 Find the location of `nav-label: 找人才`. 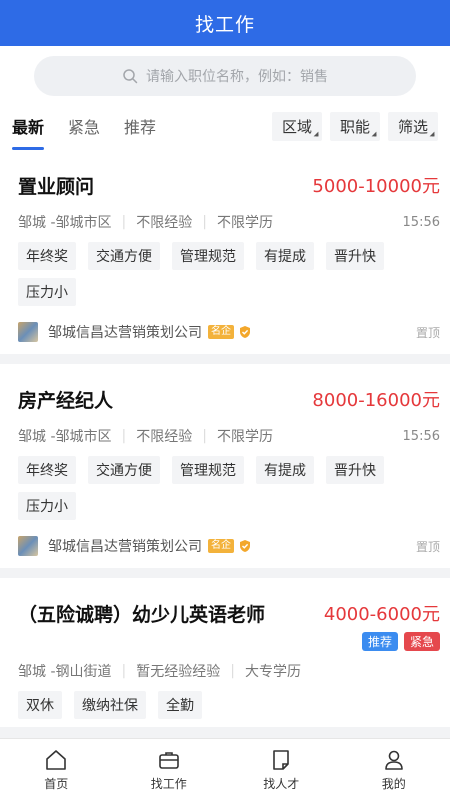

nav-label: 找人才 is located at coordinates (281, 783).